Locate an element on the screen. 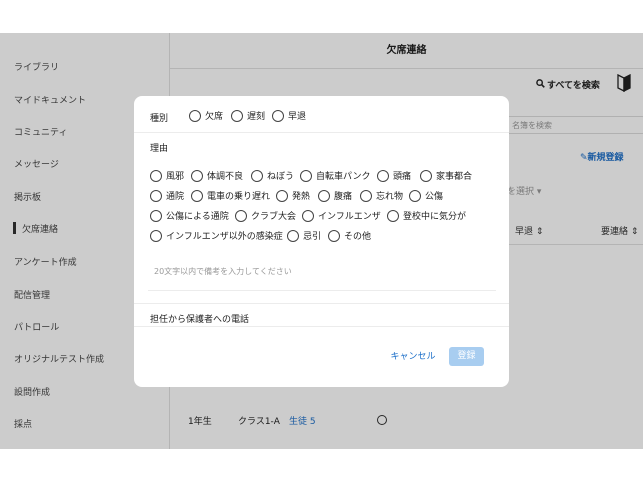 The image size is (643, 482). reason-option: 腹痛 is located at coordinates (335, 195).